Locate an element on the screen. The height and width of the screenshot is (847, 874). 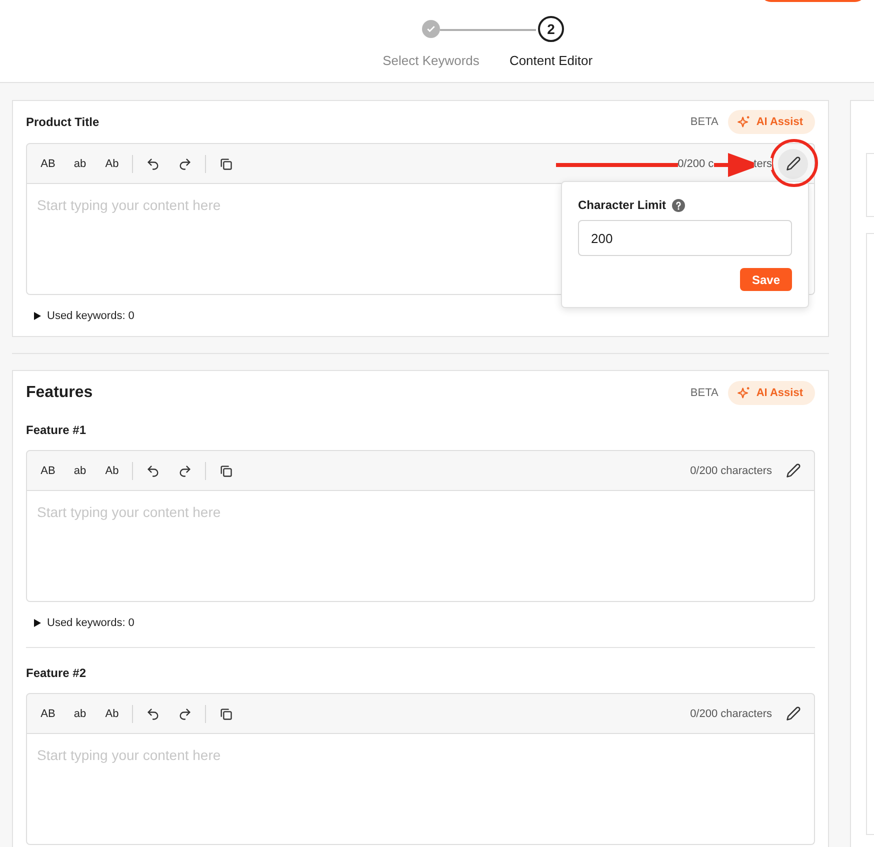
highlight-ring is located at coordinates (794, 163).